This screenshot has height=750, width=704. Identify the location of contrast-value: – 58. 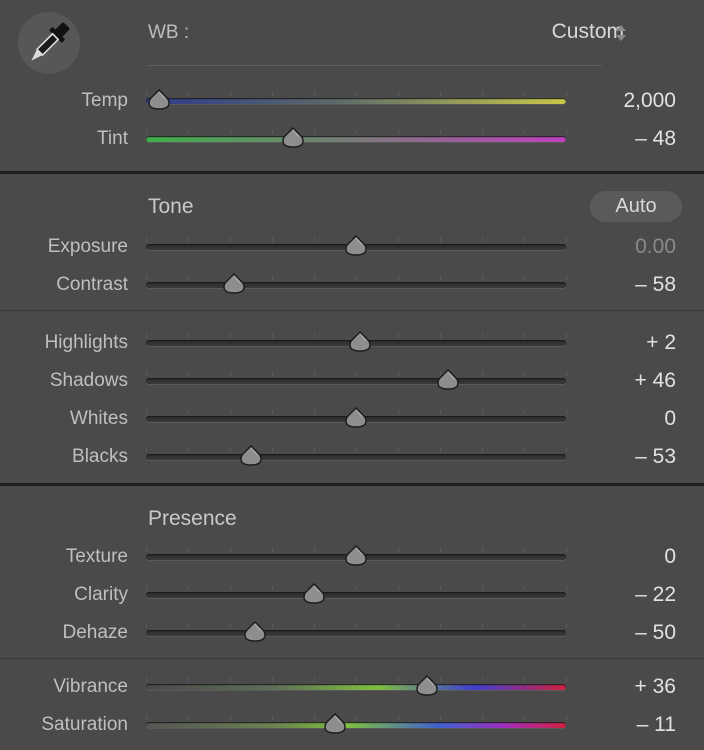
(616, 285).